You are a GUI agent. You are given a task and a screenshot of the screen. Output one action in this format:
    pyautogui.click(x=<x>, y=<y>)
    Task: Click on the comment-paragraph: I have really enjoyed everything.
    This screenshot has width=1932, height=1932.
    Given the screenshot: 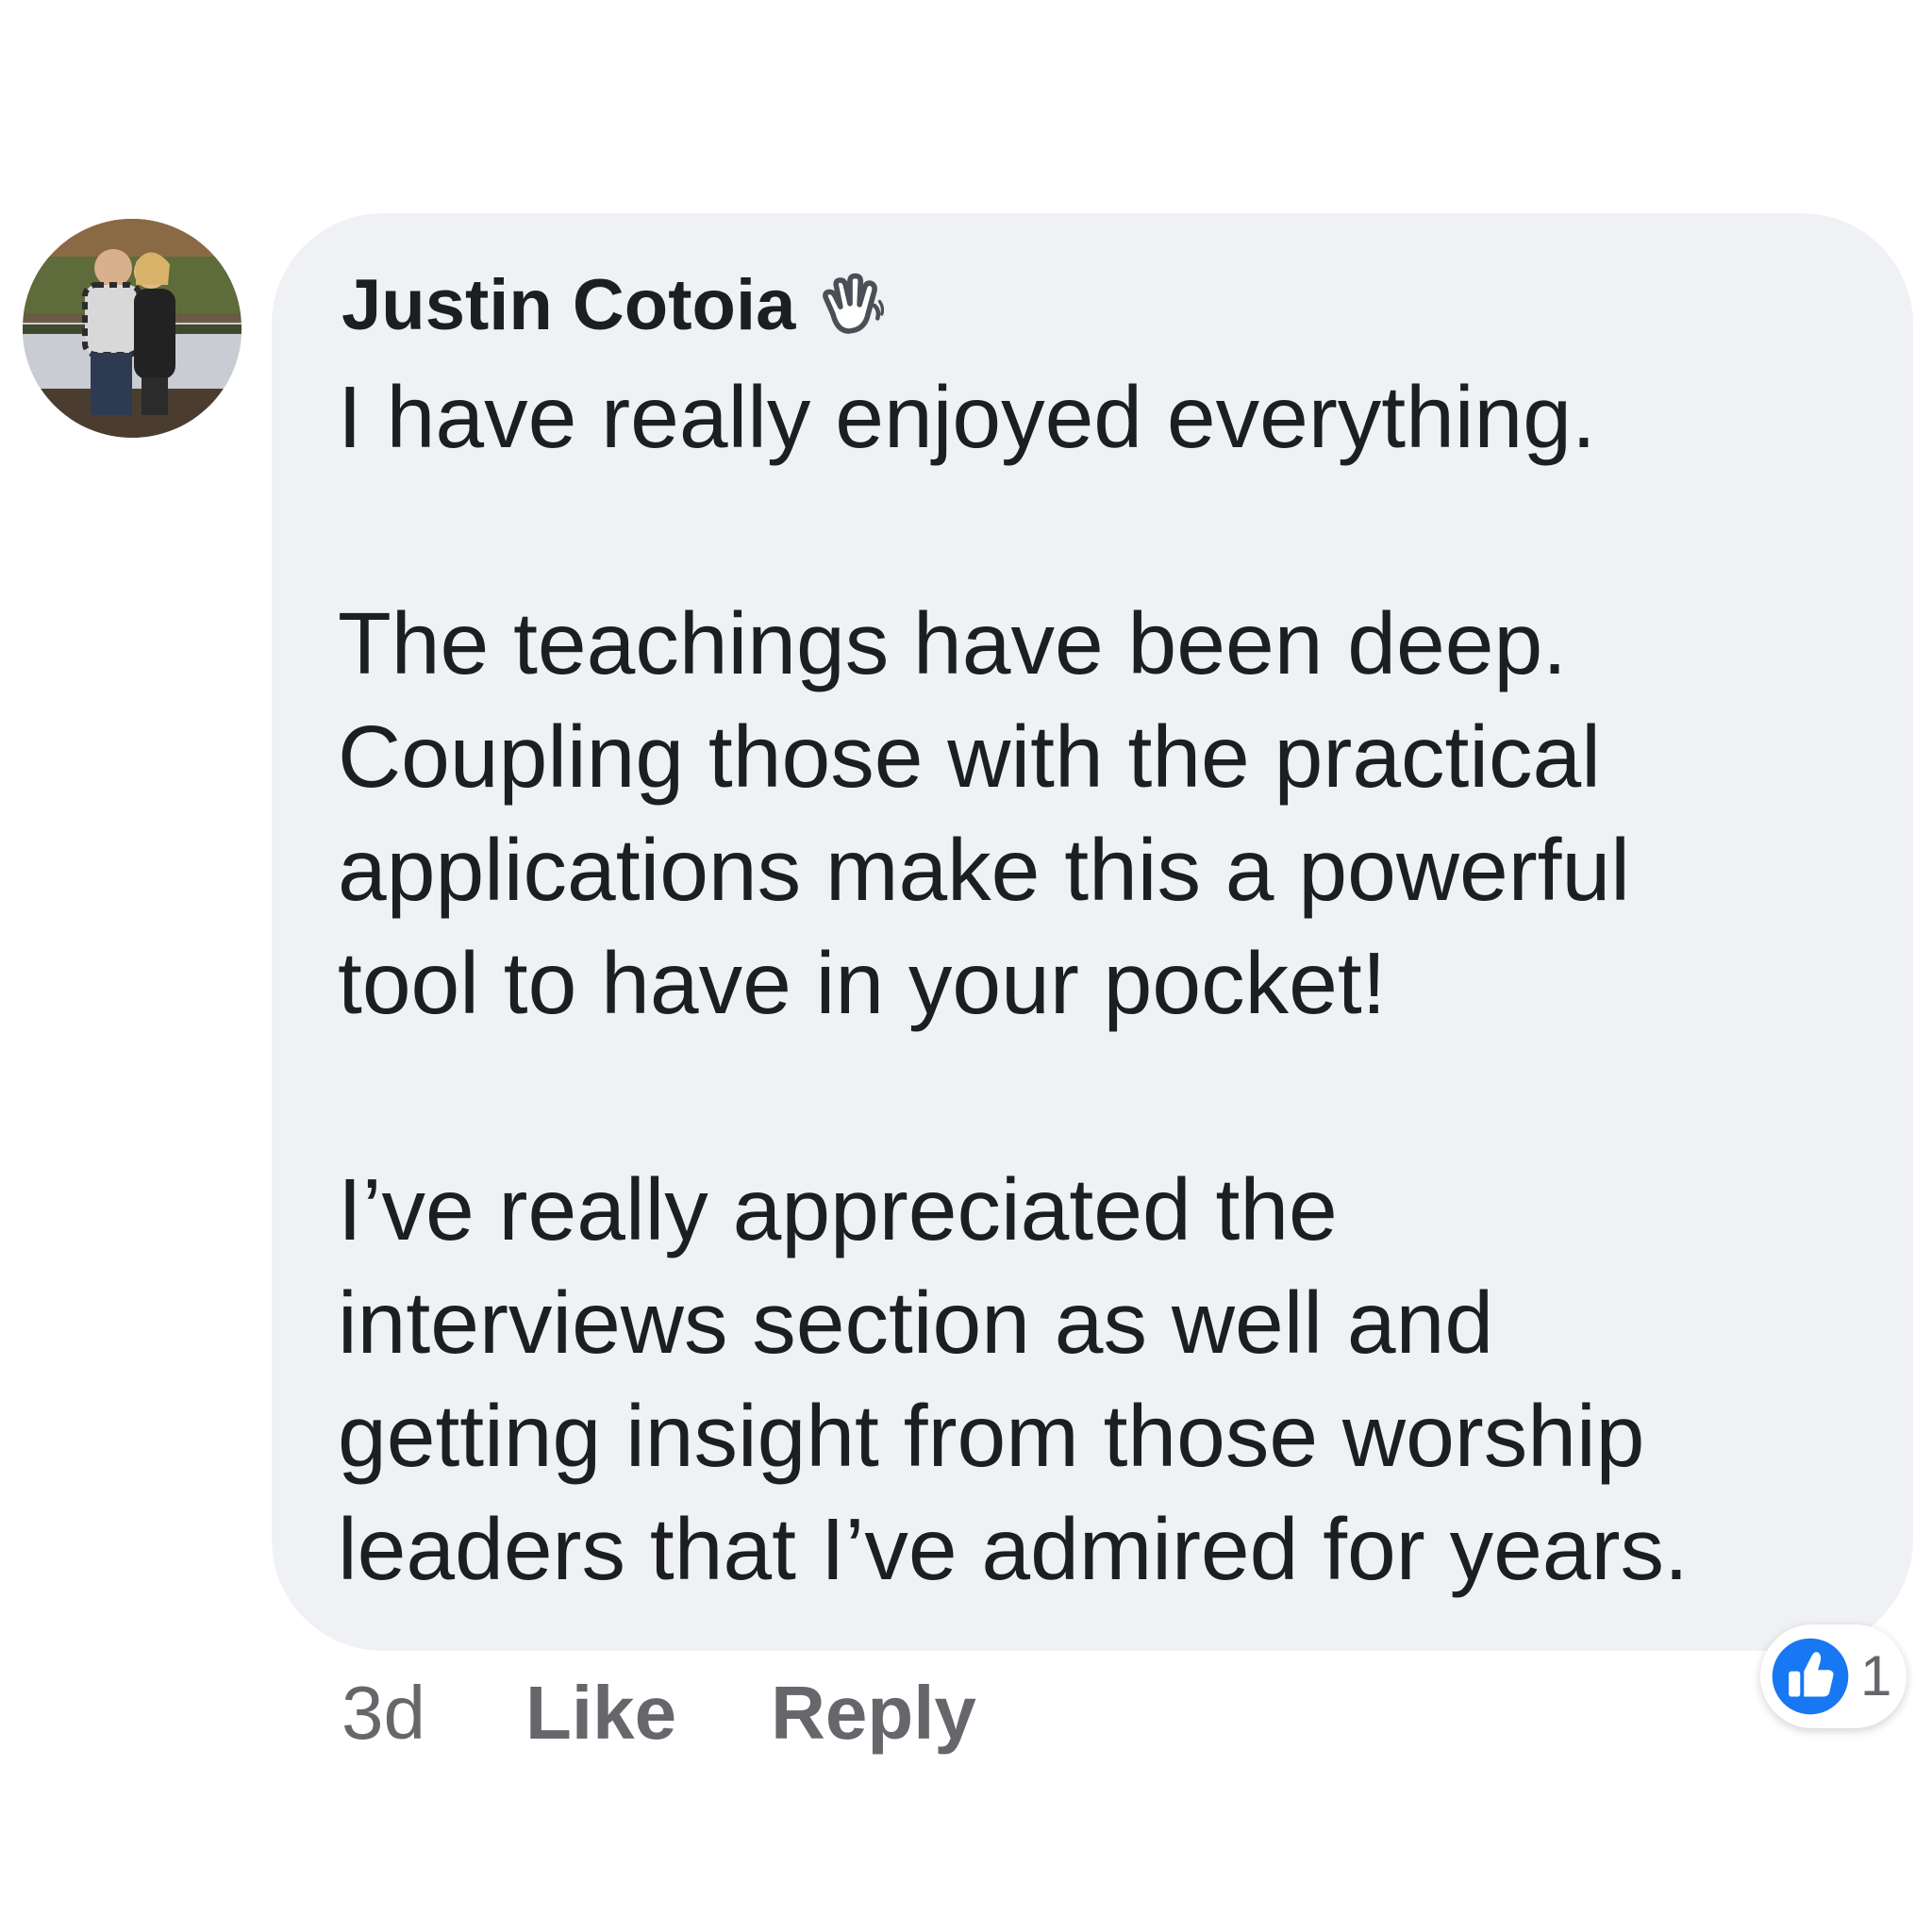 What is the action you would take?
    pyautogui.click(x=1111, y=417)
    